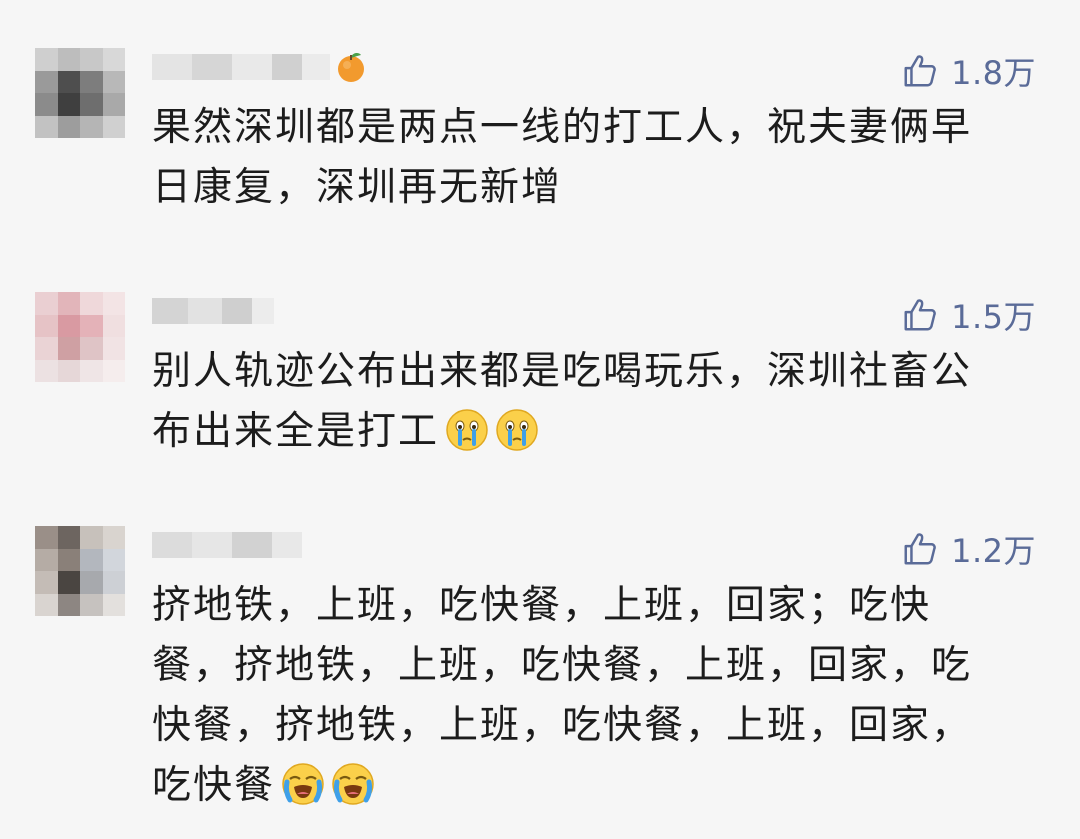 Image resolution: width=1080 pixels, height=839 pixels. Describe the element at coordinates (562, 401) in the screenshot. I see `comment-text: 别人轨迹公布出来都是吃喝玩乐，深圳社畜公布出来全是打工` at that location.